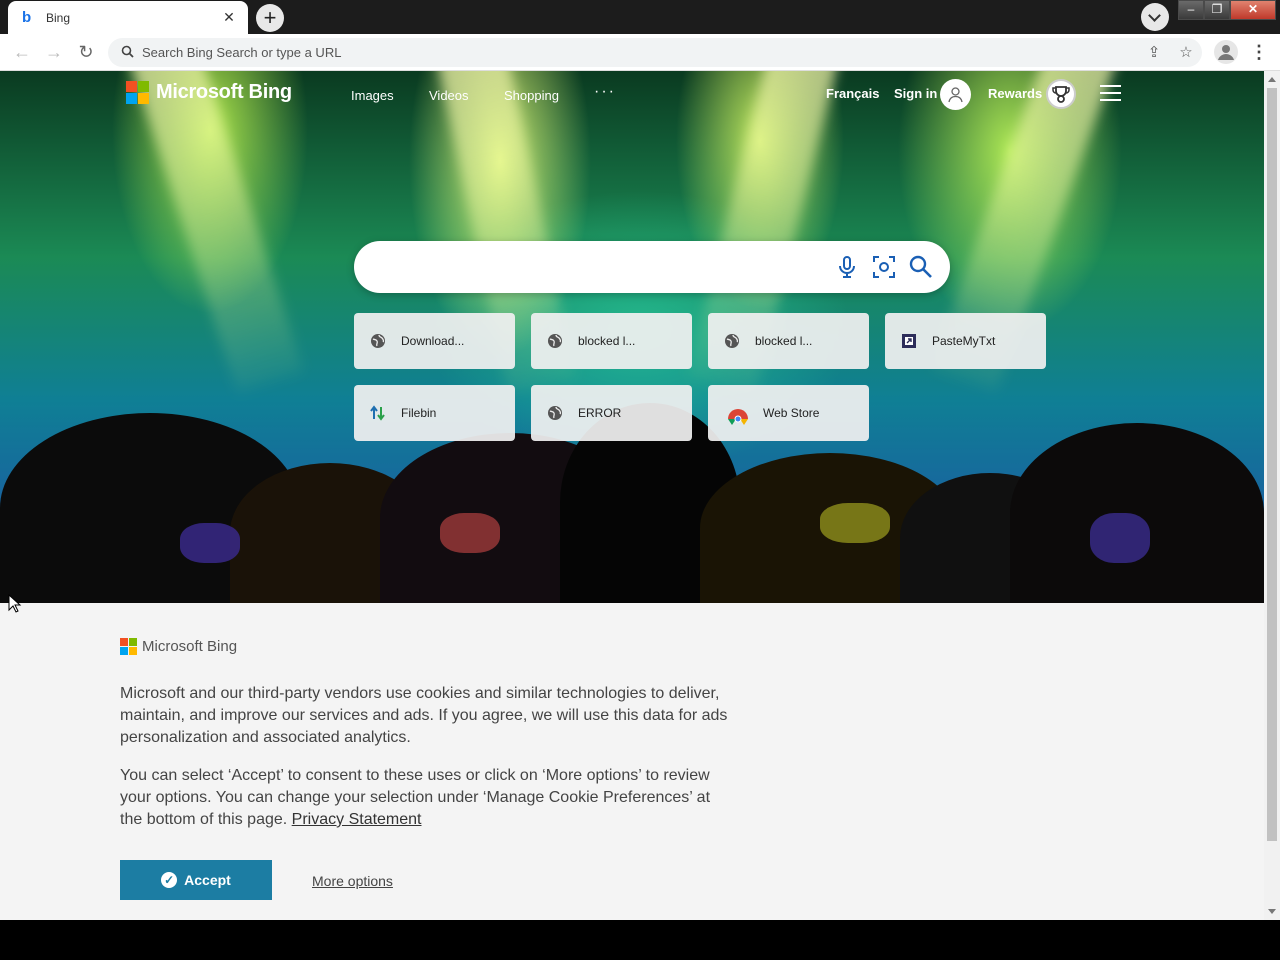  Describe the element at coordinates (224, 92) in the screenshot. I see `logo-text: Microsoft Bing` at that location.